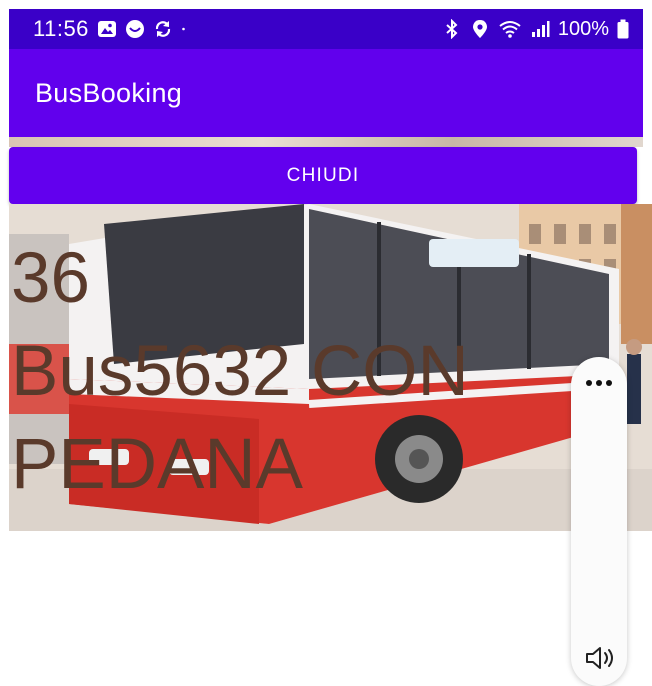 This screenshot has width=652, height=686. Describe the element at coordinates (452, 29) in the screenshot. I see `bluetooth-icon` at that location.